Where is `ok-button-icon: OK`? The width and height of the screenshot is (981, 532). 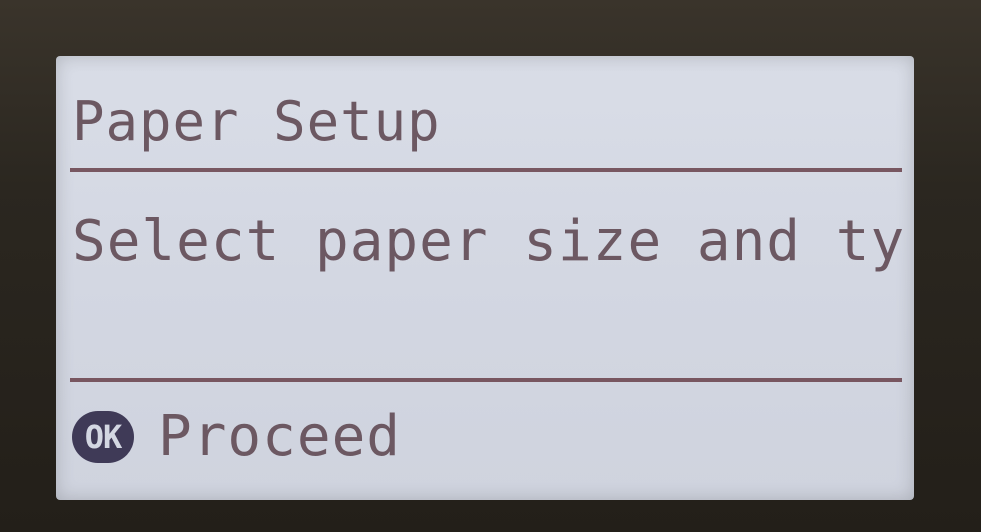 ok-button-icon: OK is located at coordinates (103, 437).